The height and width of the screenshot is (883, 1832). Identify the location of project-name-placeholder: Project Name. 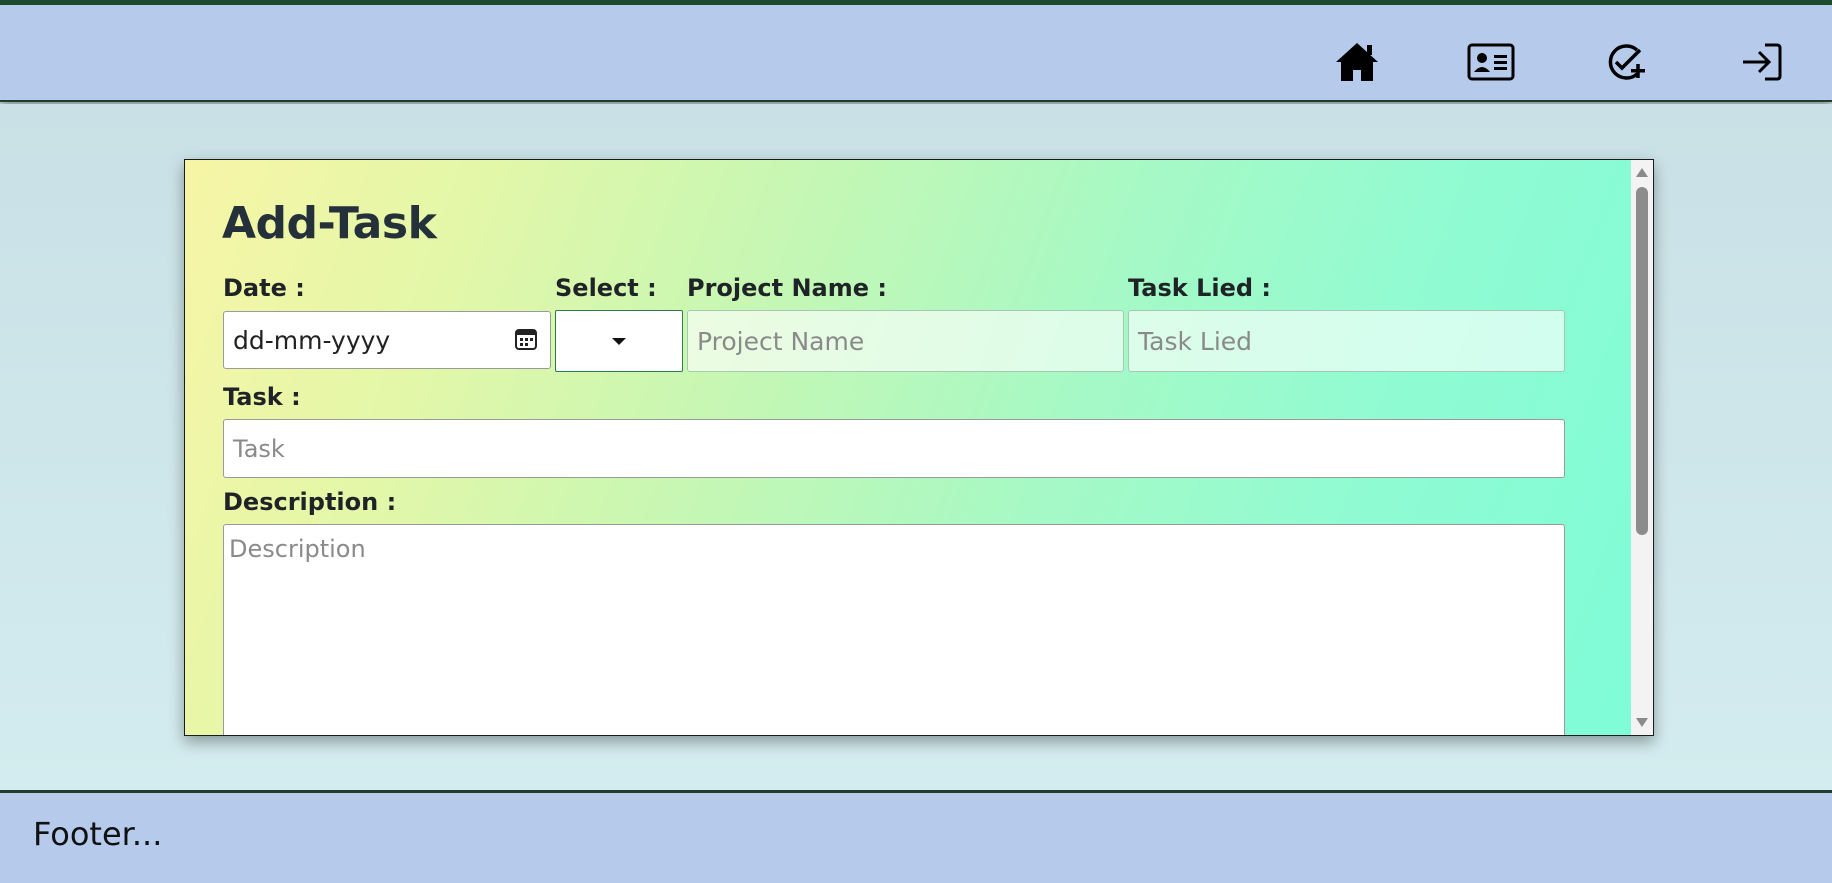
(781, 341).